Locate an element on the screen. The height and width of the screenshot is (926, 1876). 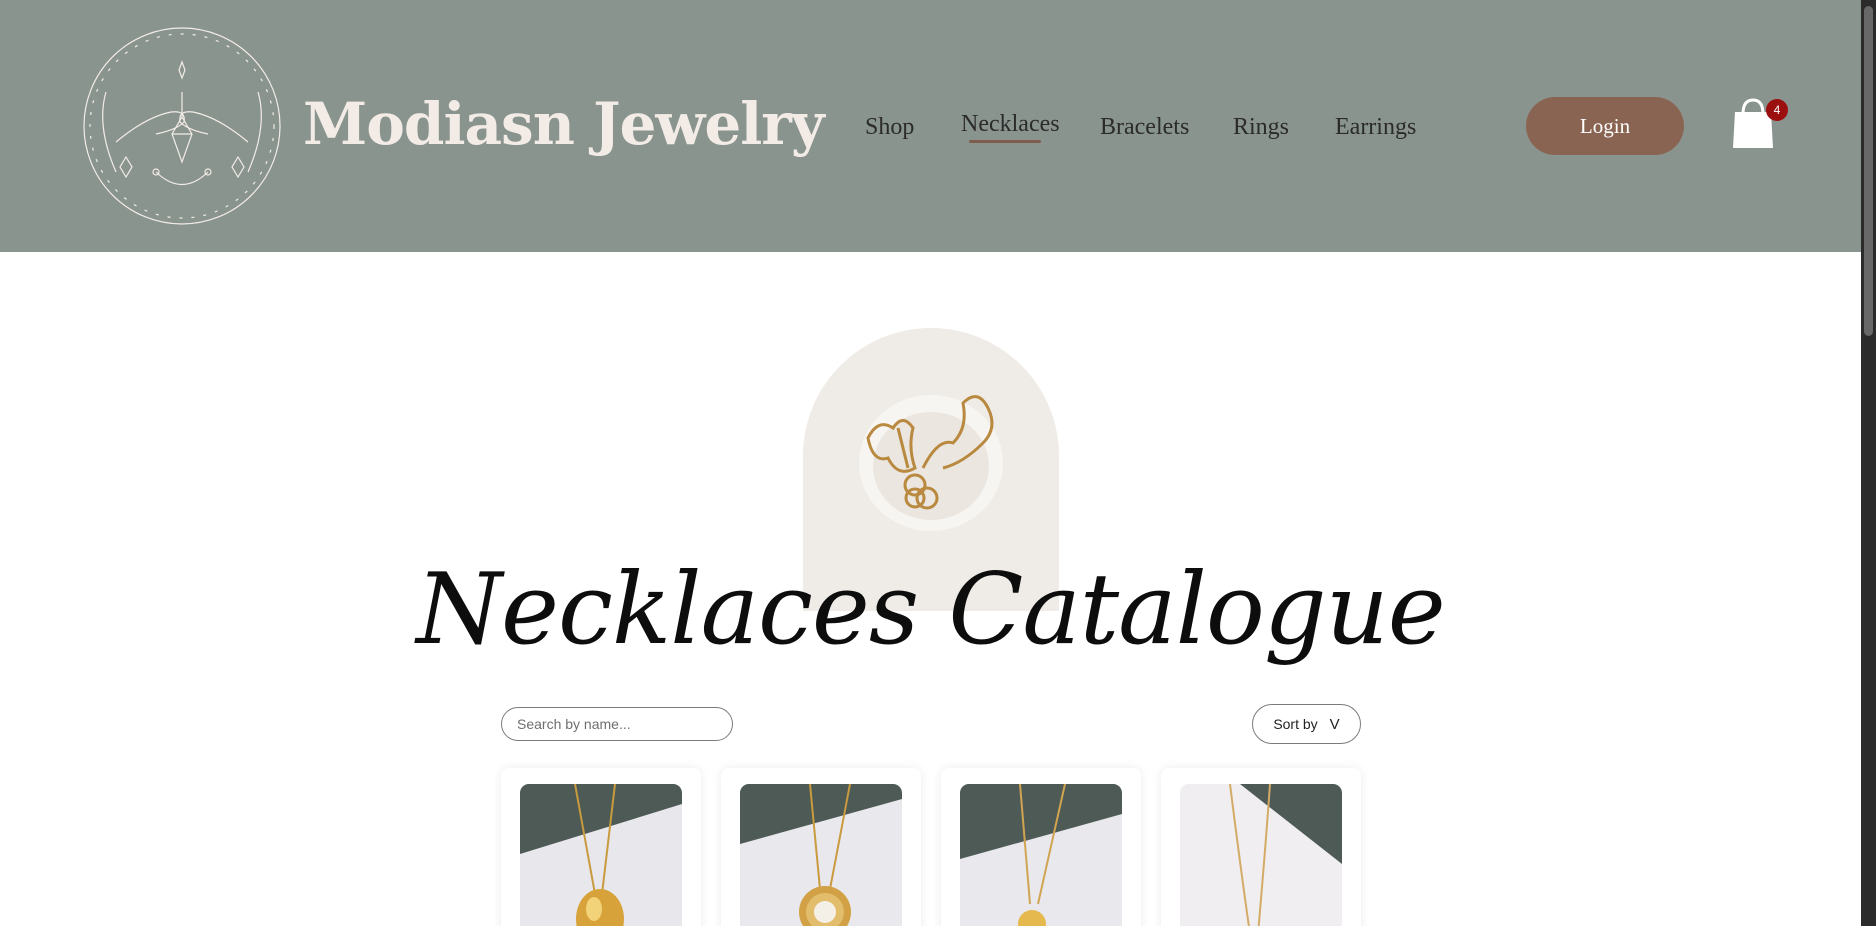
search-input is located at coordinates (617, 724).